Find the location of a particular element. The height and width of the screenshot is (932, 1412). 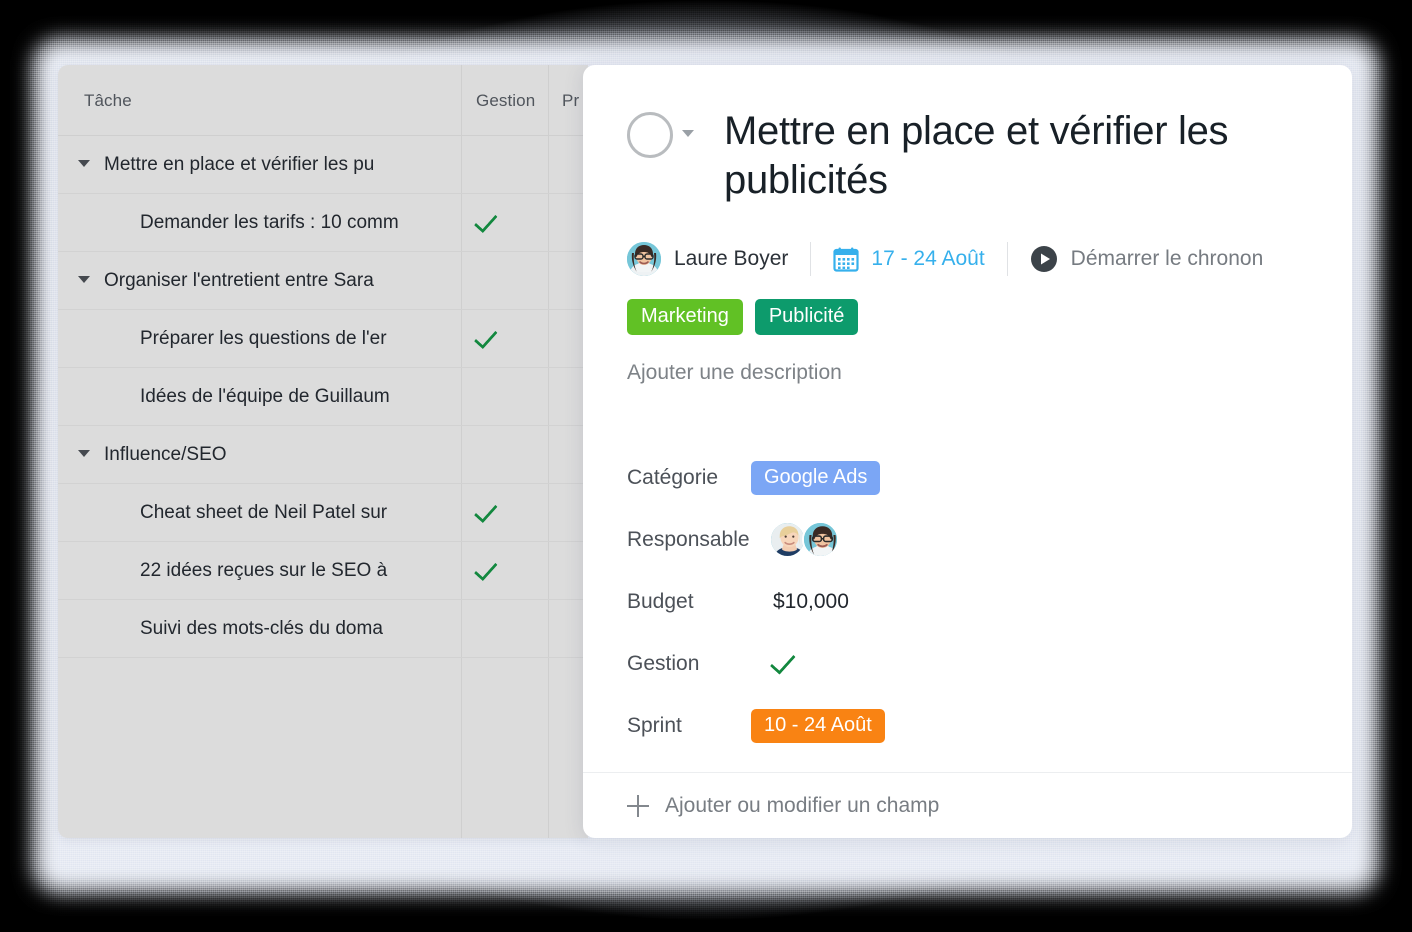

table-row: Influence/SEO is located at coordinates (323, 455).